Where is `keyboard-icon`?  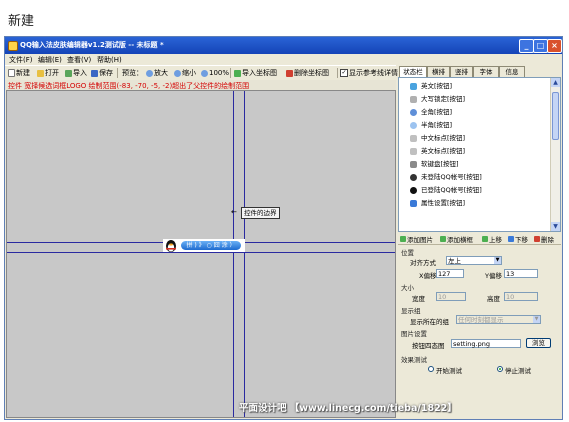
keyboard-icon is located at coordinates (413, 164).